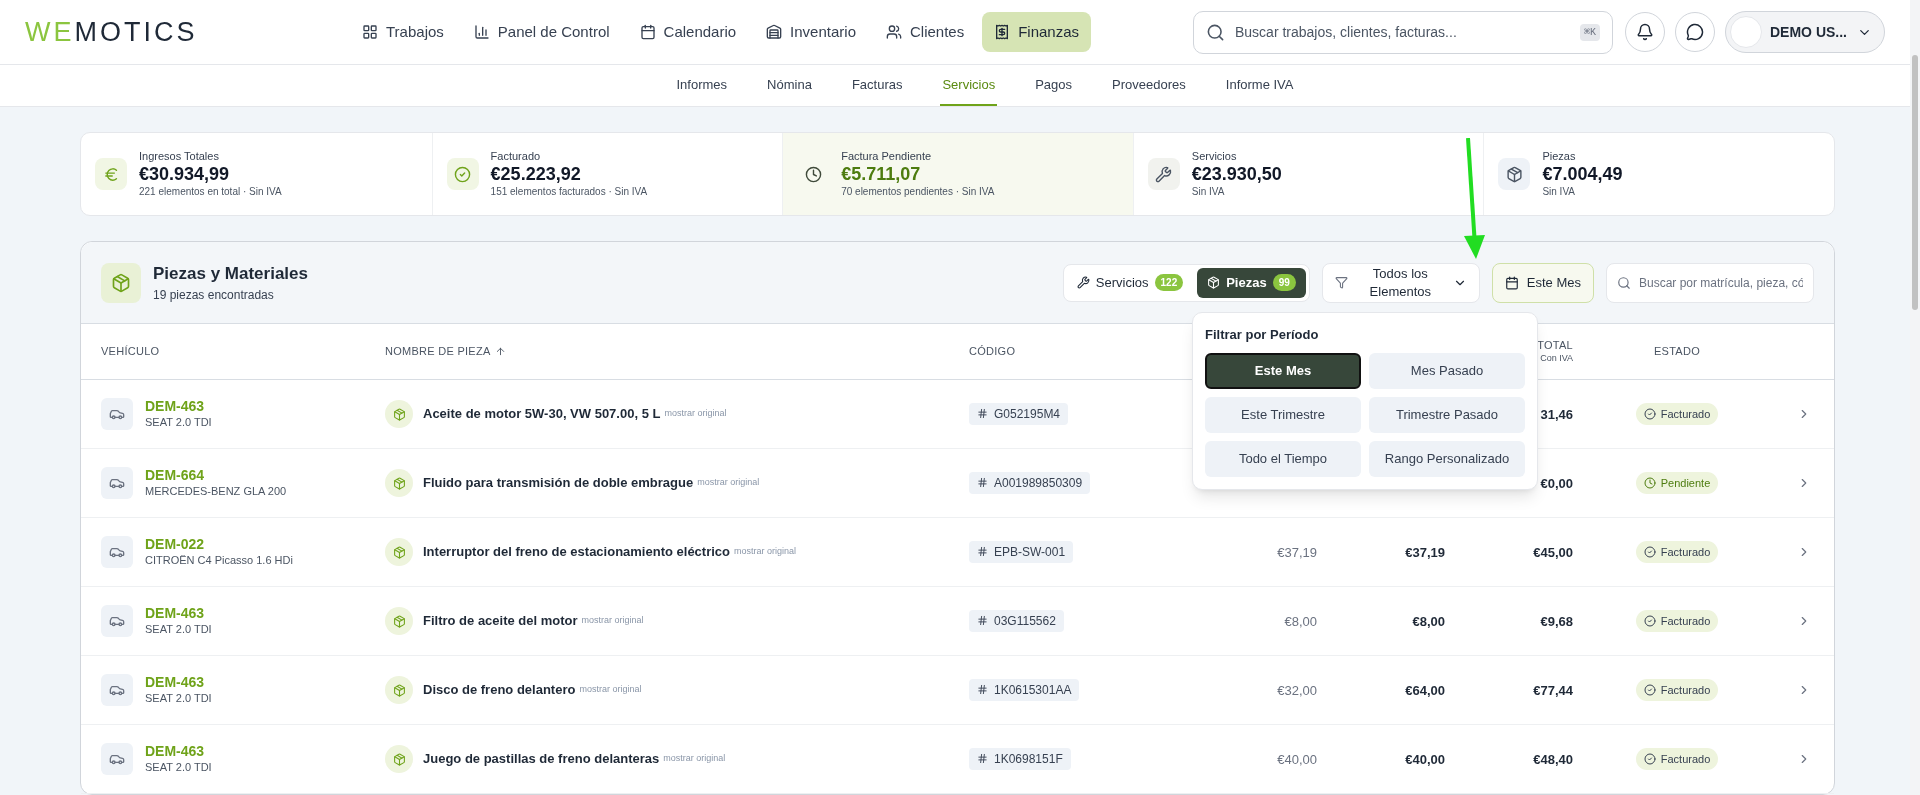 The image size is (1920, 795). What do you see at coordinates (1037, 32) in the screenshot?
I see `nav-tab: Finanzas` at bounding box center [1037, 32].